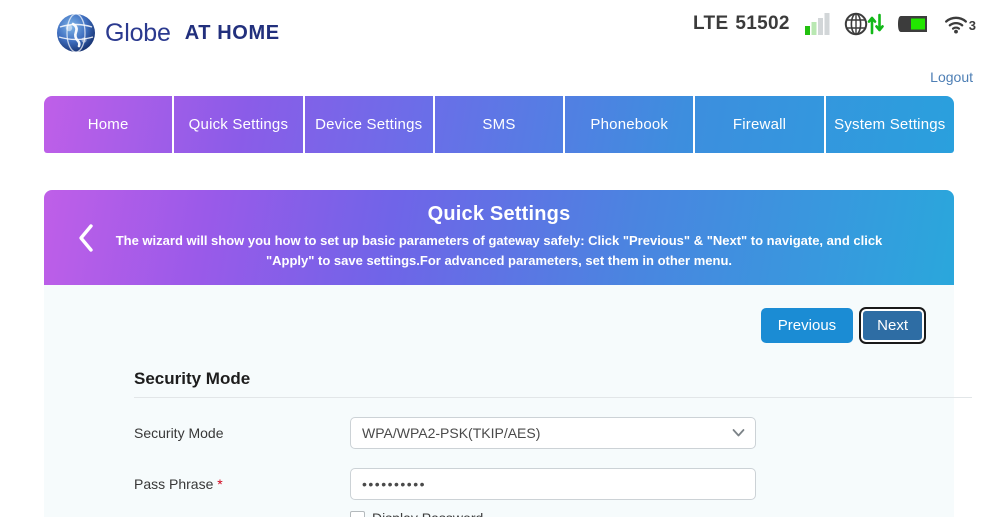 Image resolution: width=998 pixels, height=517 pixels. Describe the element at coordinates (499, 325) in the screenshot. I see `wizard-button-row: Previous Next` at that location.